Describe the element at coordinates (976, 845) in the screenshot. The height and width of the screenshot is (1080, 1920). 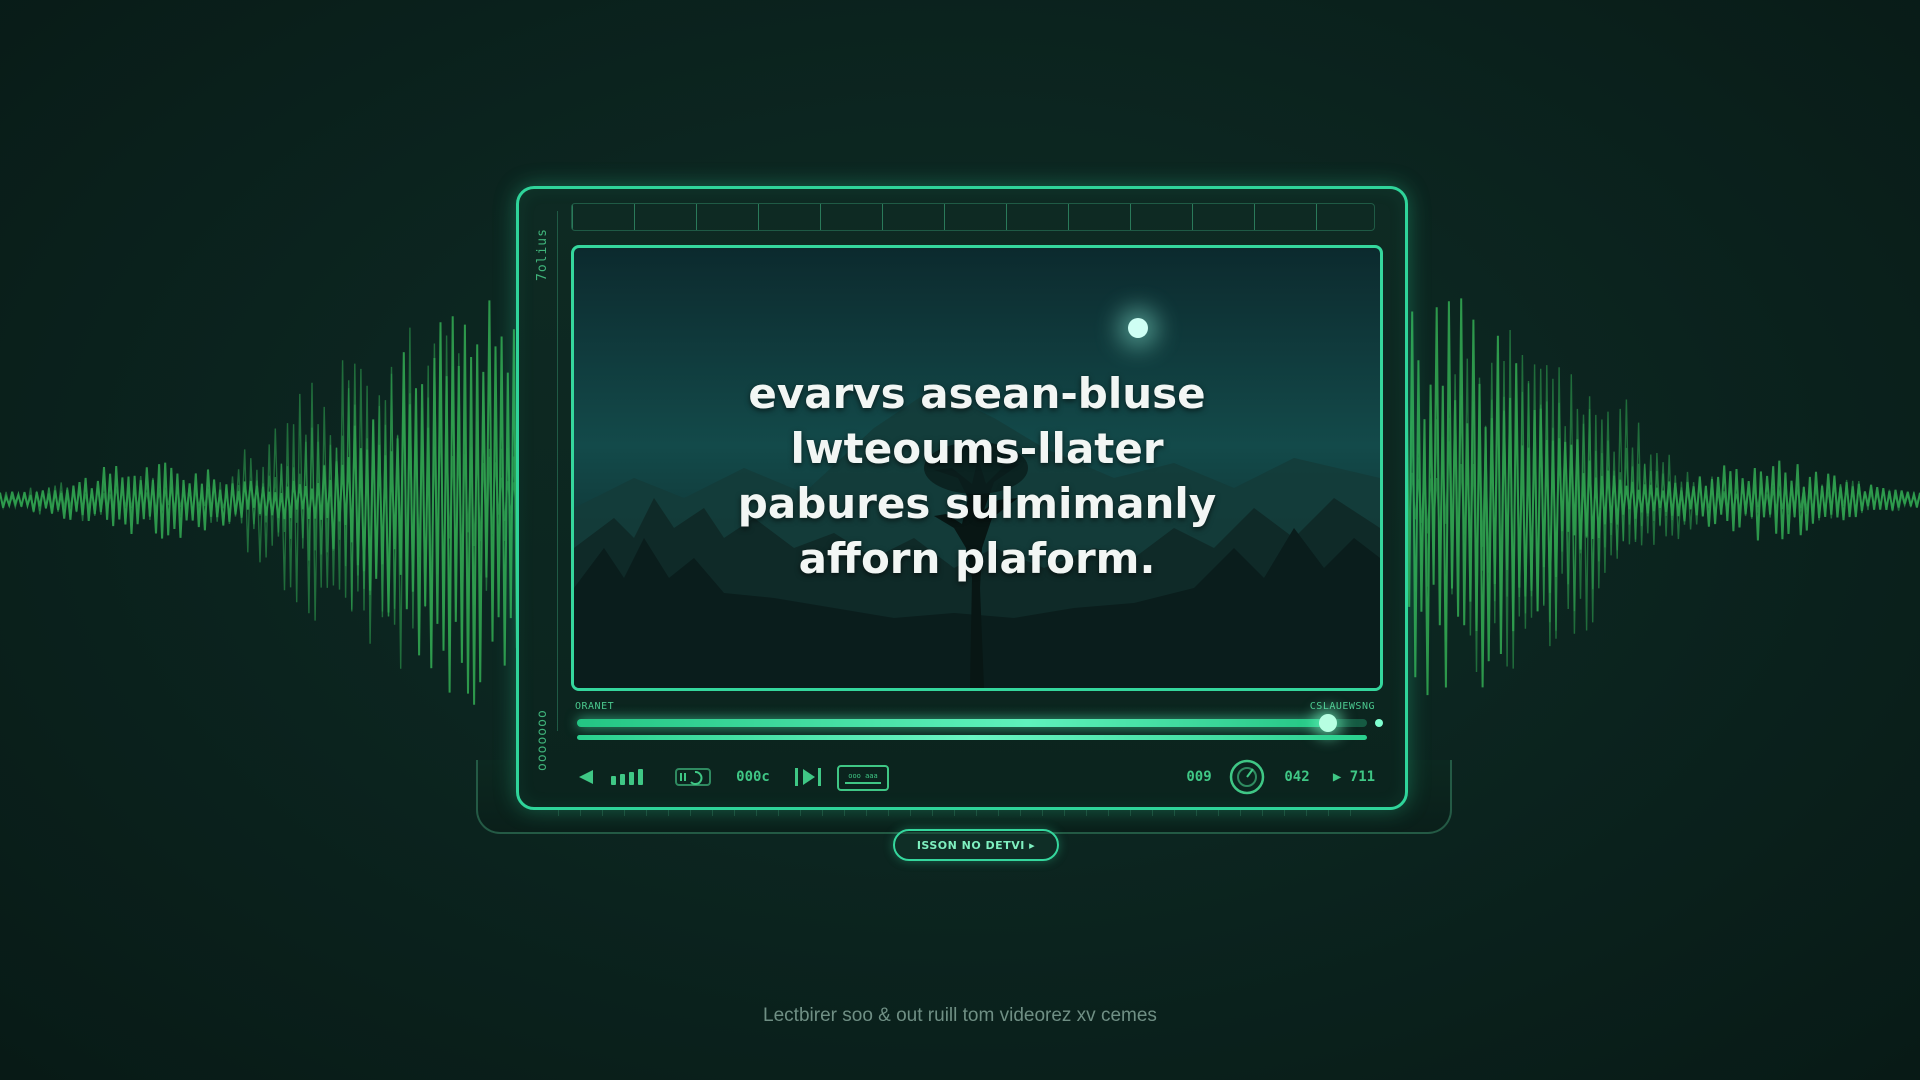
I see `cta-button: ISSON NO DETVI ▸` at that location.